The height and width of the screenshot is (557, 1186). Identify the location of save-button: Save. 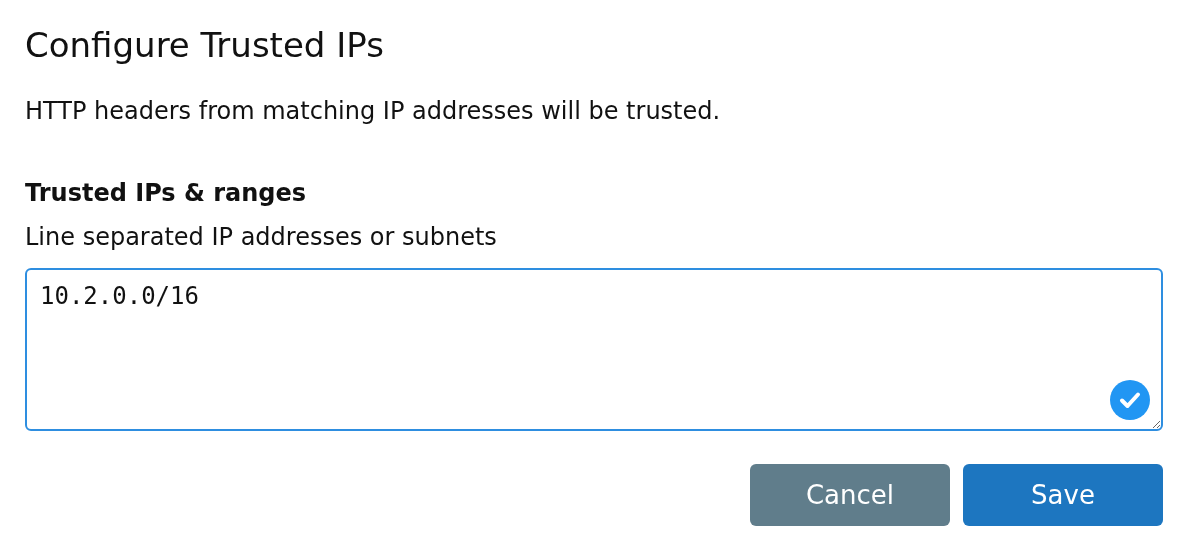
(1063, 495).